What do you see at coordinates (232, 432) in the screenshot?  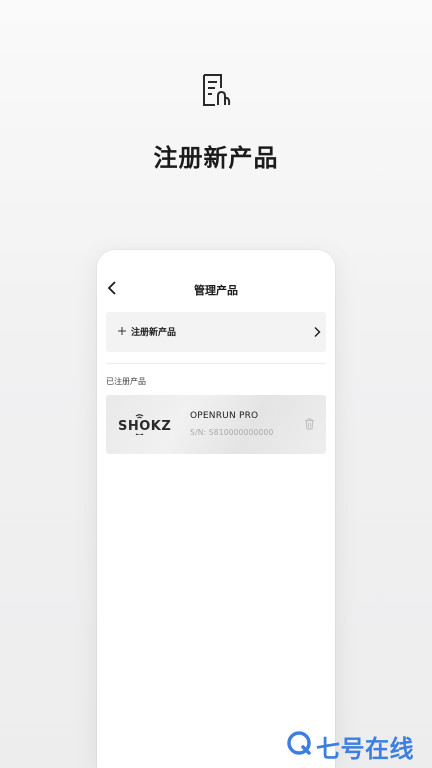 I see `product-serial: S/N: S810000000000` at bounding box center [232, 432].